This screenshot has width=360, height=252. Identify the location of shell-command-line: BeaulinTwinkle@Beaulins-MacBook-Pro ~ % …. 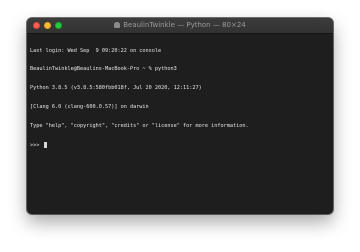
(103, 69).